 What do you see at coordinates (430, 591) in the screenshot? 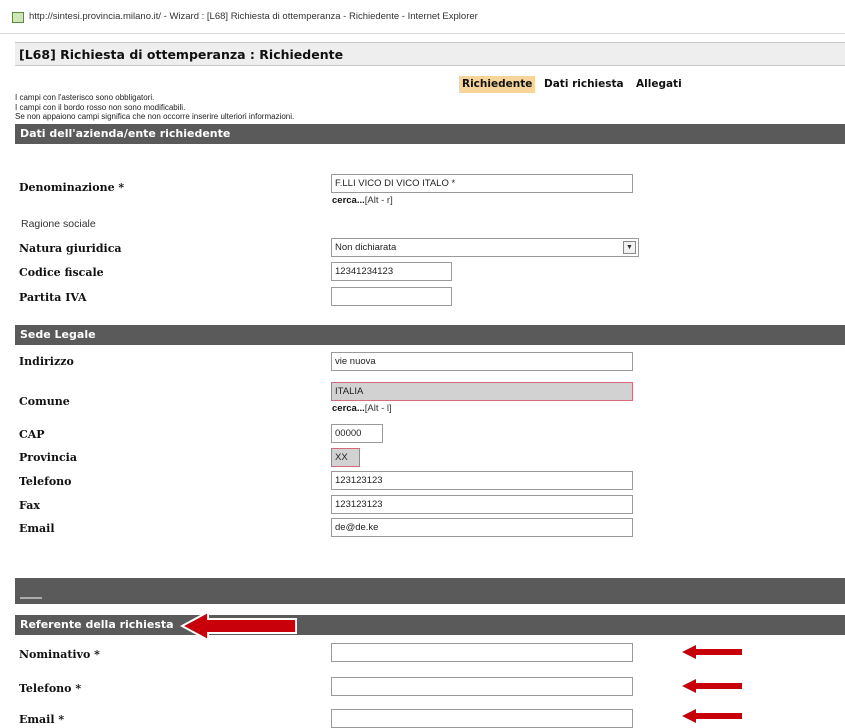
I see `section-header-blank: ____` at bounding box center [430, 591].